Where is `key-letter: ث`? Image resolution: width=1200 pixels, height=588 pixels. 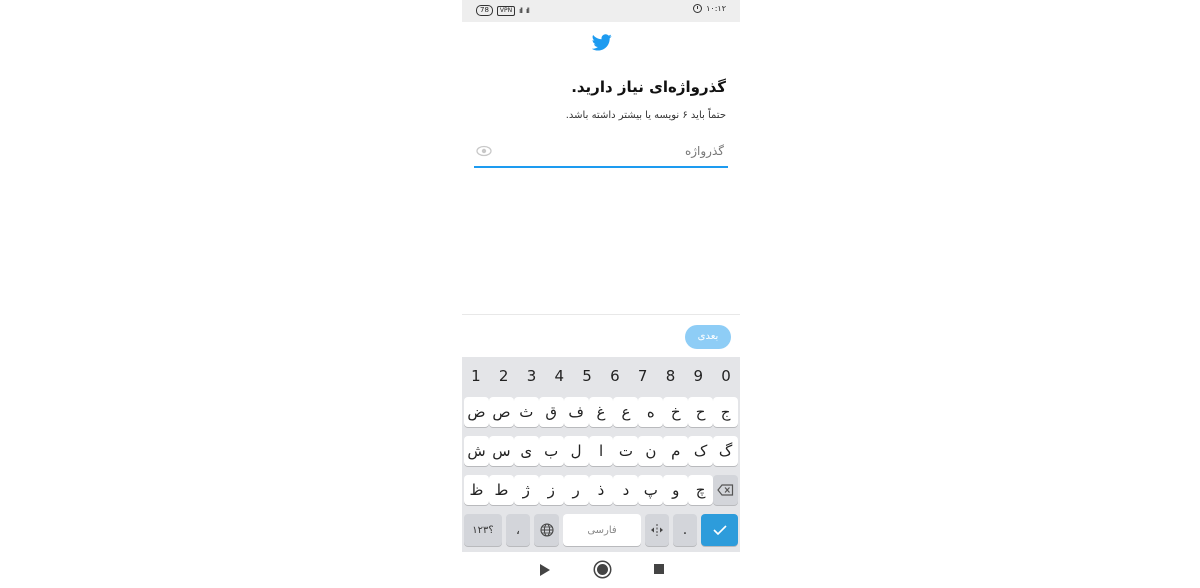 key-letter: ث is located at coordinates (526, 412).